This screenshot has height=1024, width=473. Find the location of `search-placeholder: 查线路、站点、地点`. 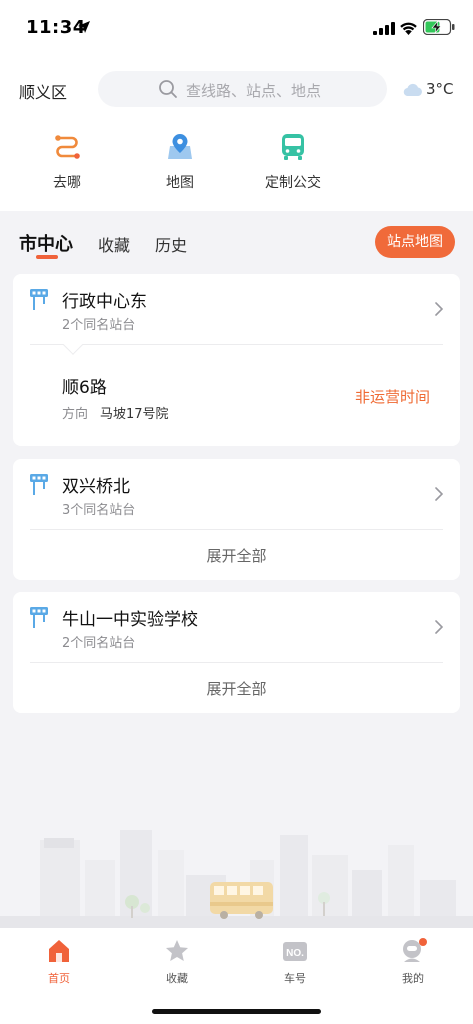

search-placeholder: 查线路、站点、地点 is located at coordinates (254, 91).